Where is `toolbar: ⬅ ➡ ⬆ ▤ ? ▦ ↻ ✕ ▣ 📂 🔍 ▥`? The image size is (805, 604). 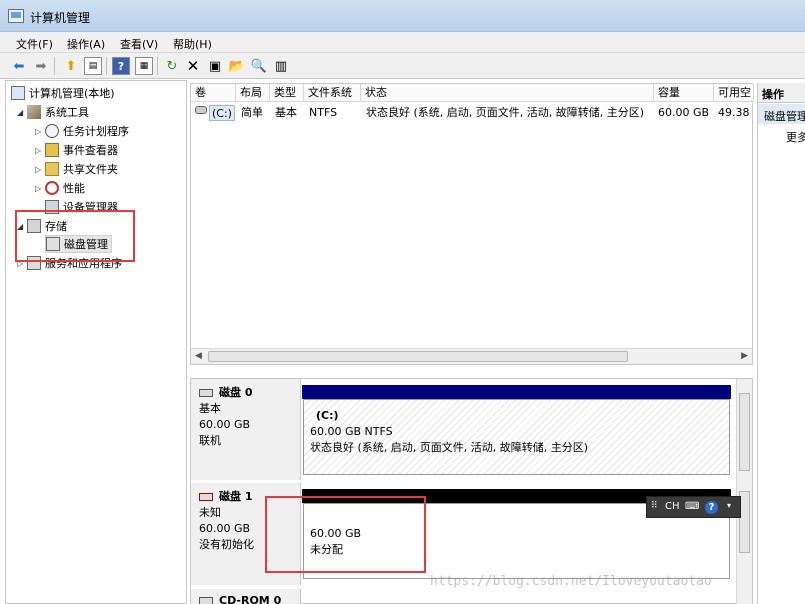
toolbar: ⬅ ➡ ⬆ ▤ ? ▦ ↻ ✕ ▣ 📂 🔍 ▥ is located at coordinates (402, 66).